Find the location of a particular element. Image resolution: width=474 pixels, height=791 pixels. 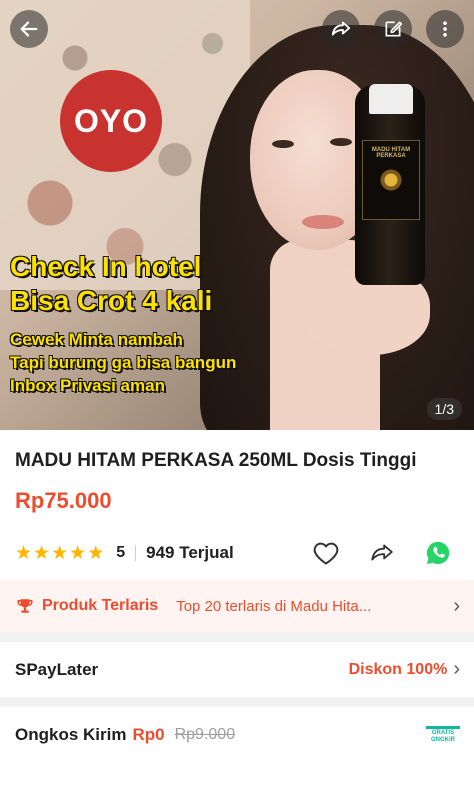

more-icon is located at coordinates (445, 29).